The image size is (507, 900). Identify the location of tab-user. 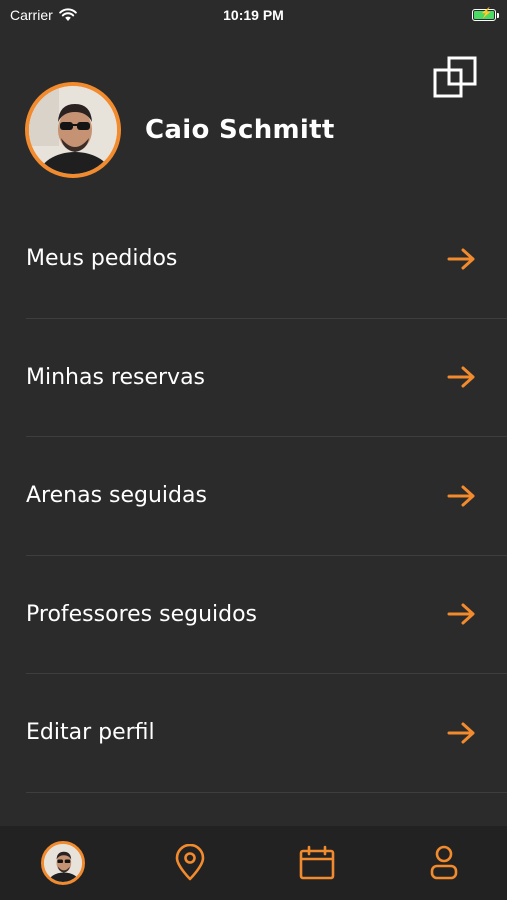
(444, 863).